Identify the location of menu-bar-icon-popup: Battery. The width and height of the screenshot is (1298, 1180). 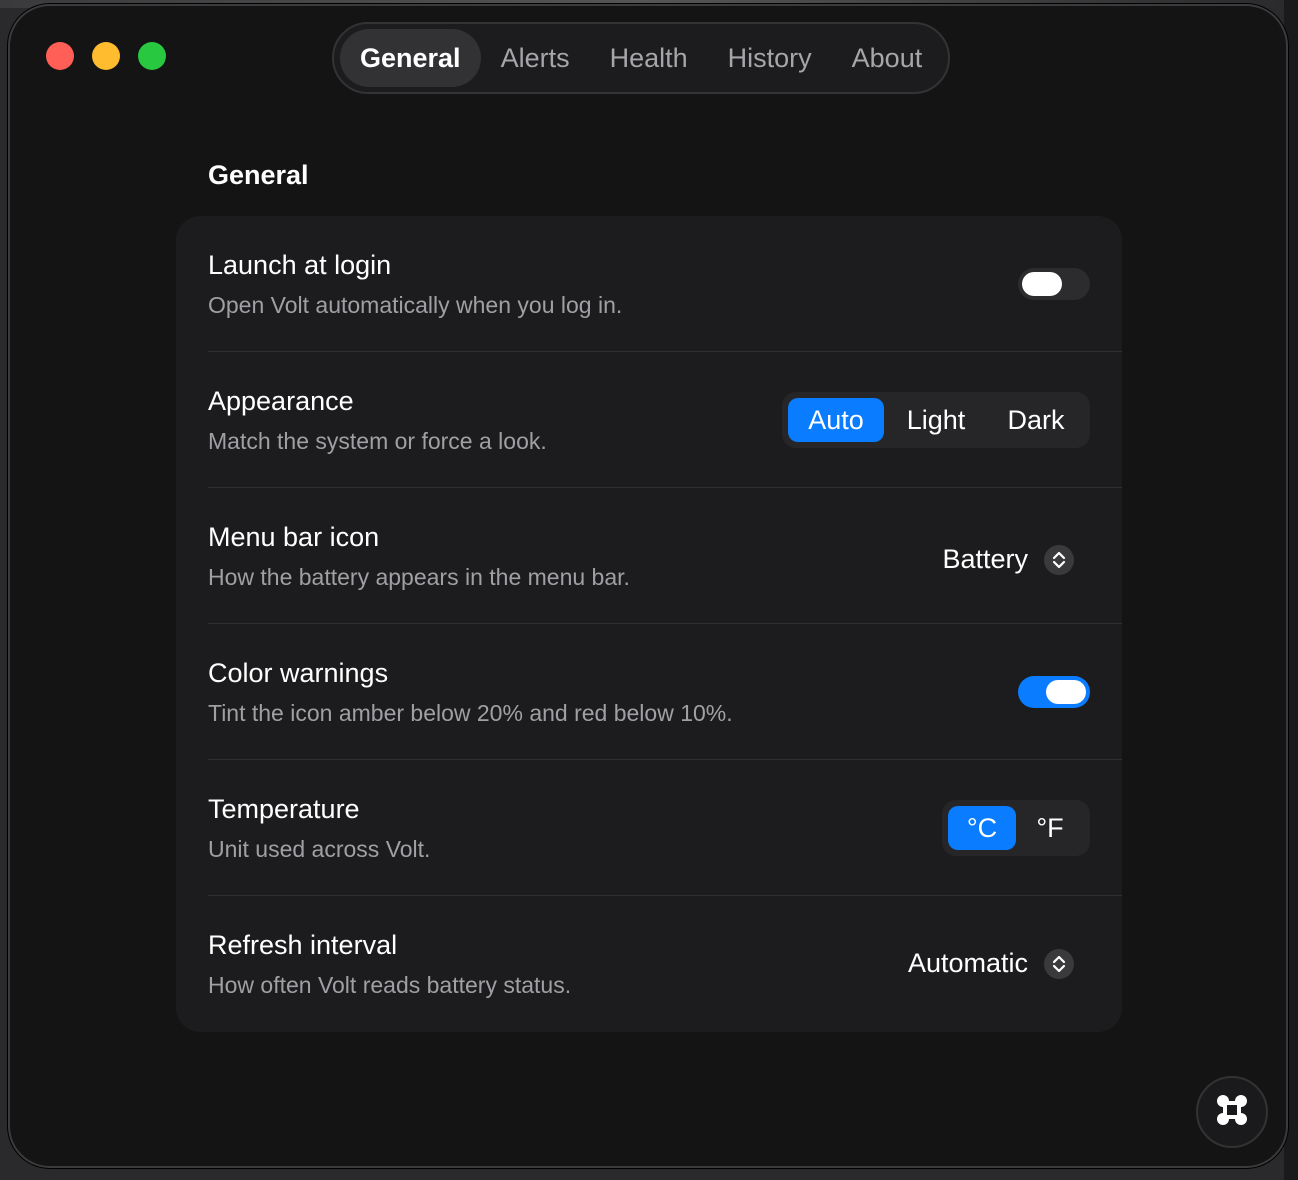
(1008, 559).